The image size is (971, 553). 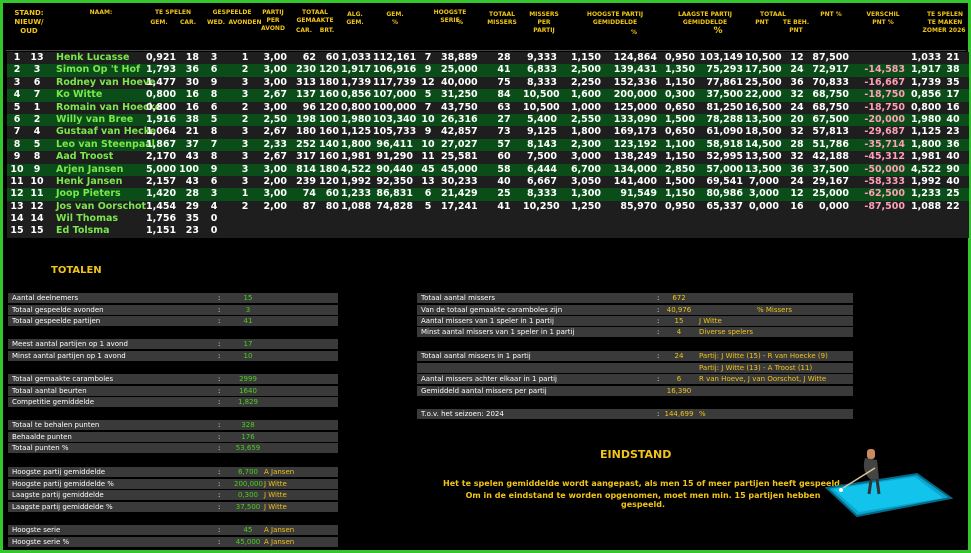 What do you see at coordinates (356, 70) in the screenshot?
I see `cell-alg: 1,917` at bounding box center [356, 70].